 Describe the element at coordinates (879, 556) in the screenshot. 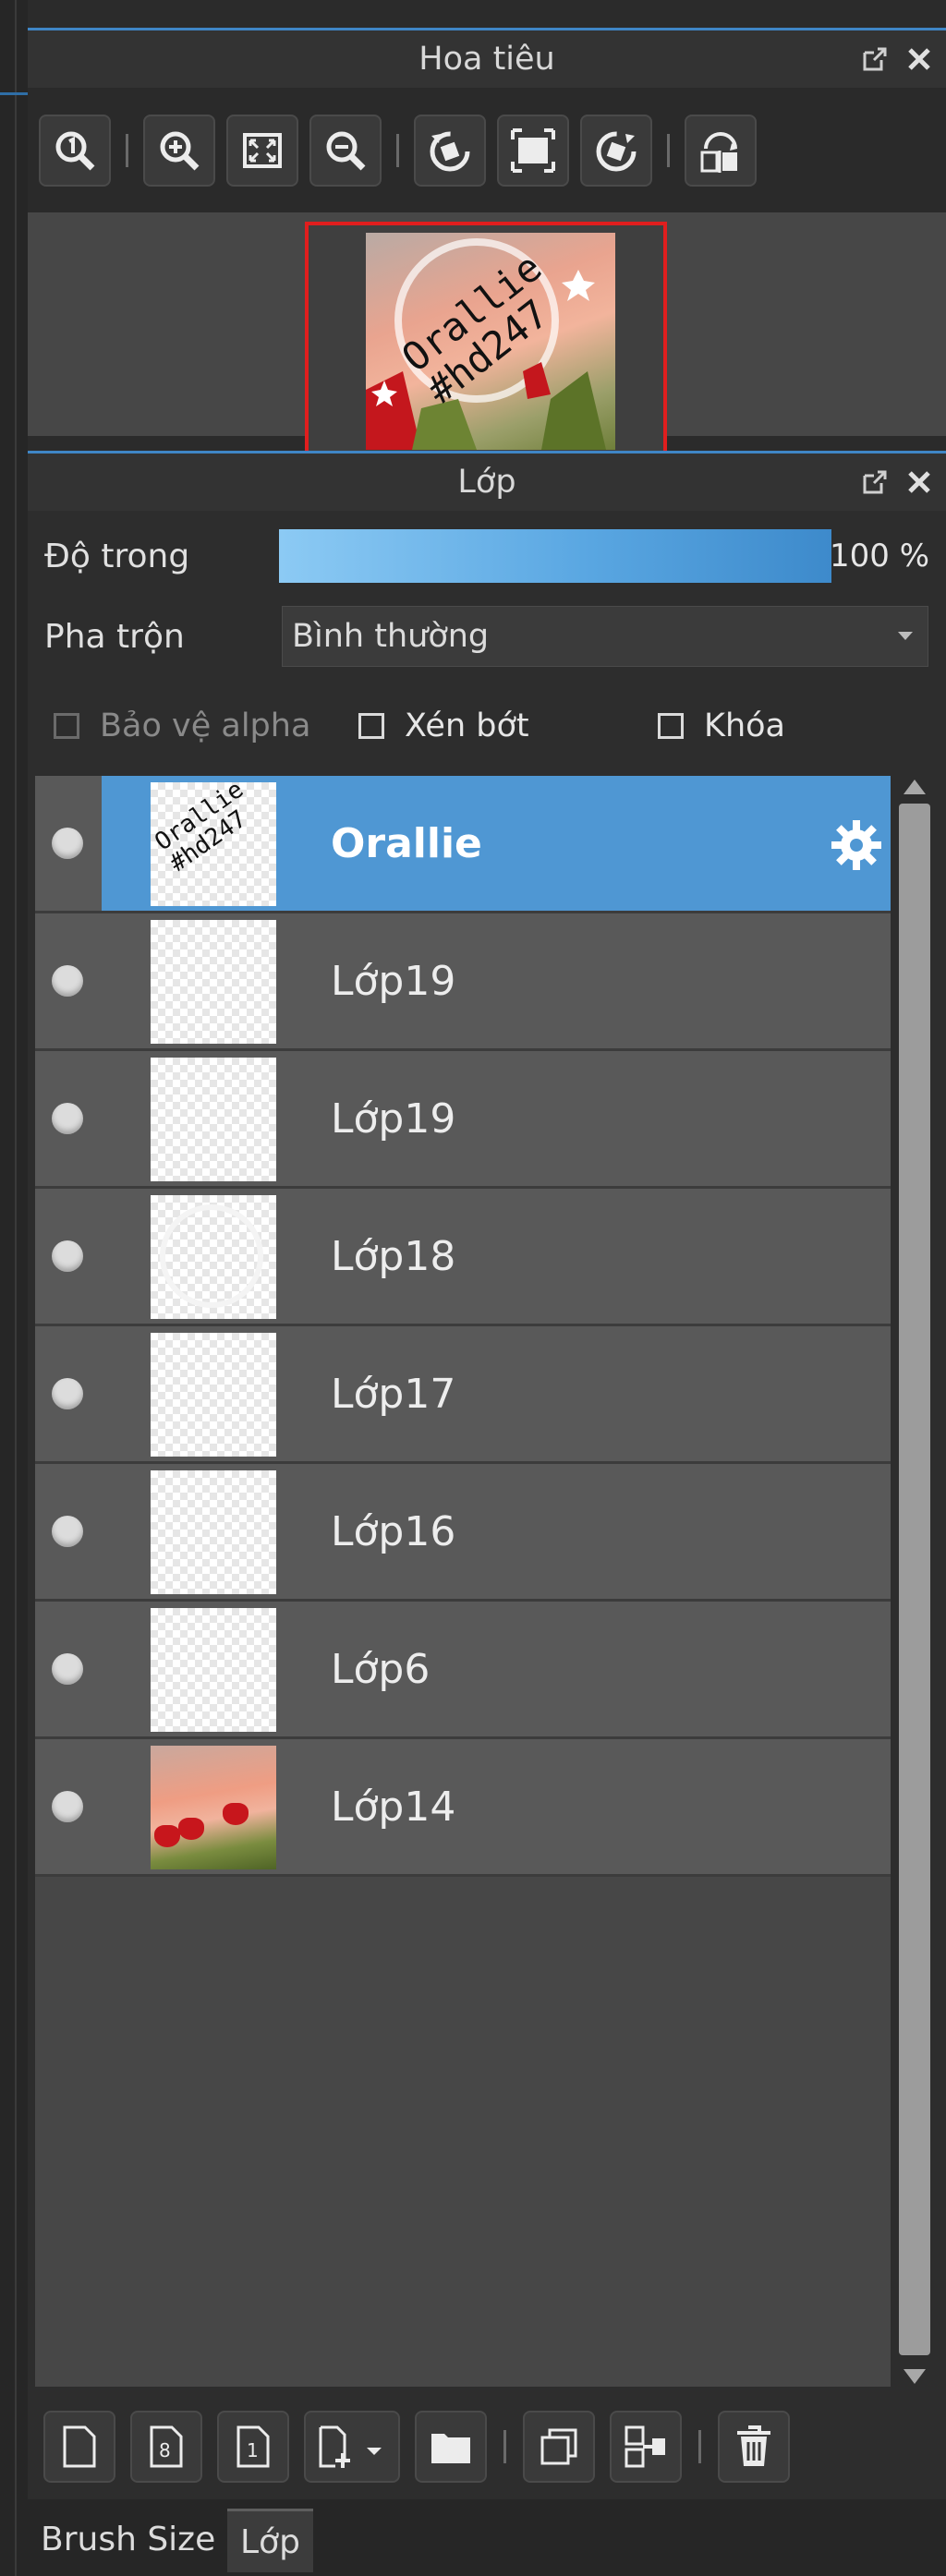

I see `opacity-value: 100 %` at that location.